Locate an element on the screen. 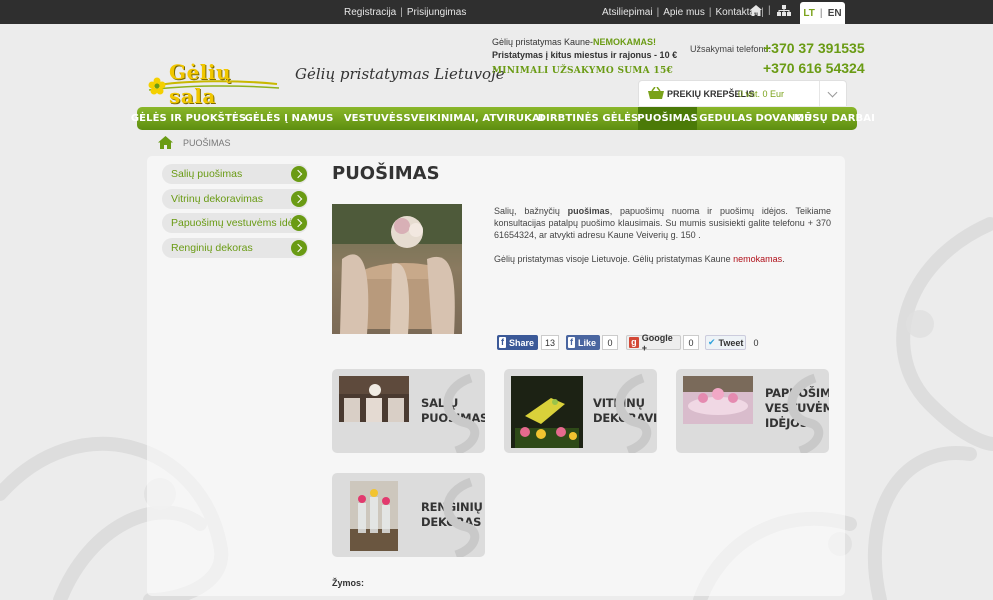  tweet-button: ✔ Tweet is located at coordinates (725, 342).